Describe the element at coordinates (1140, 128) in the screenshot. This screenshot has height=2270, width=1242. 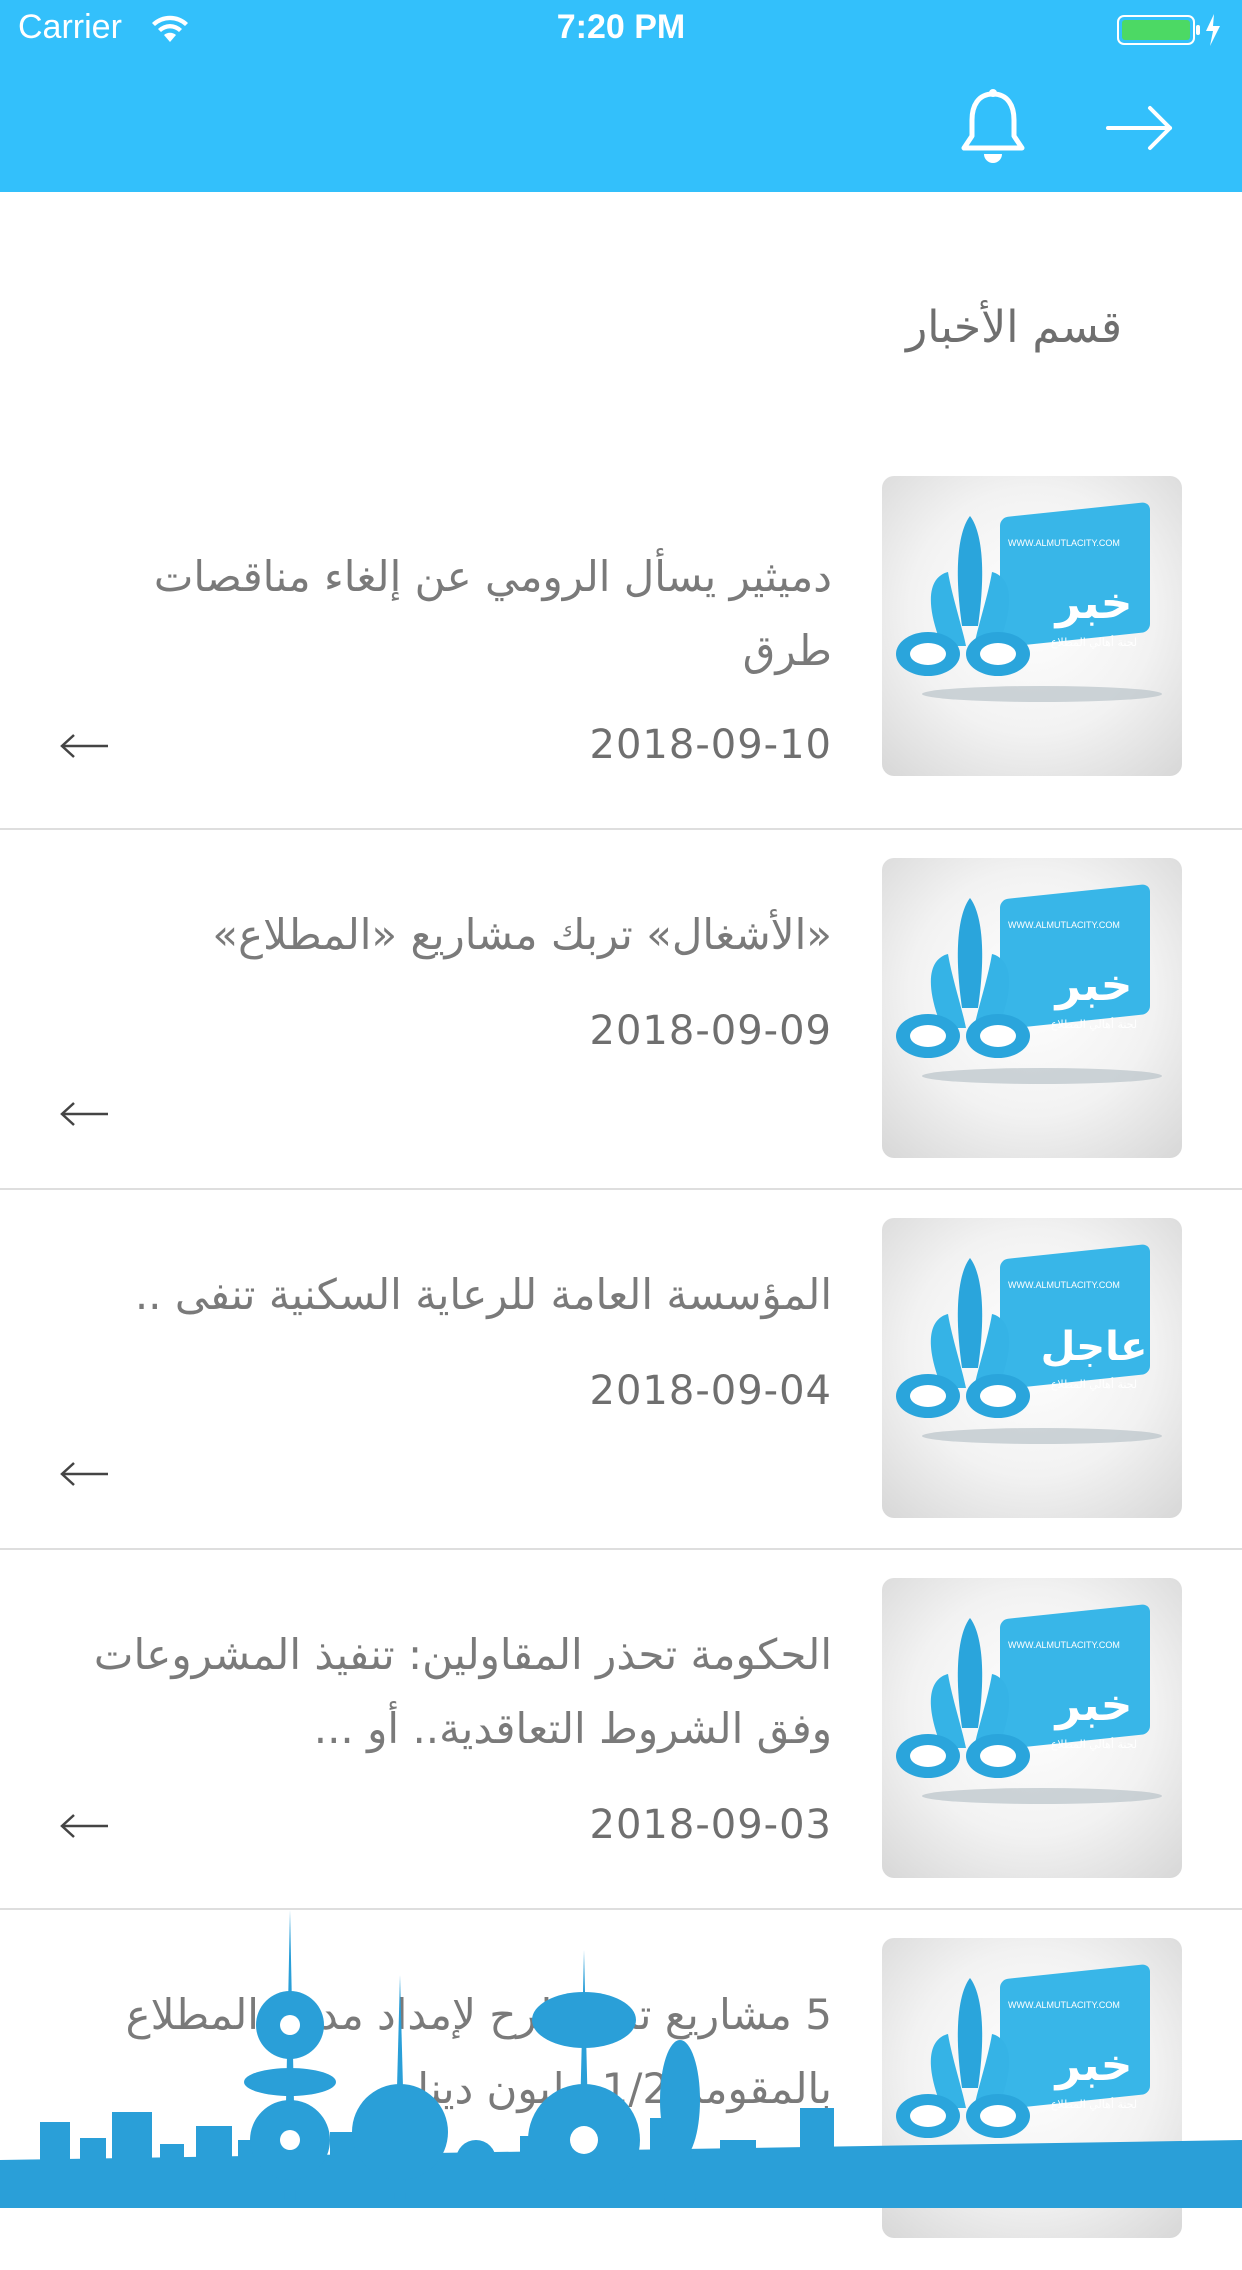
I see `arrow-right-icon` at that location.